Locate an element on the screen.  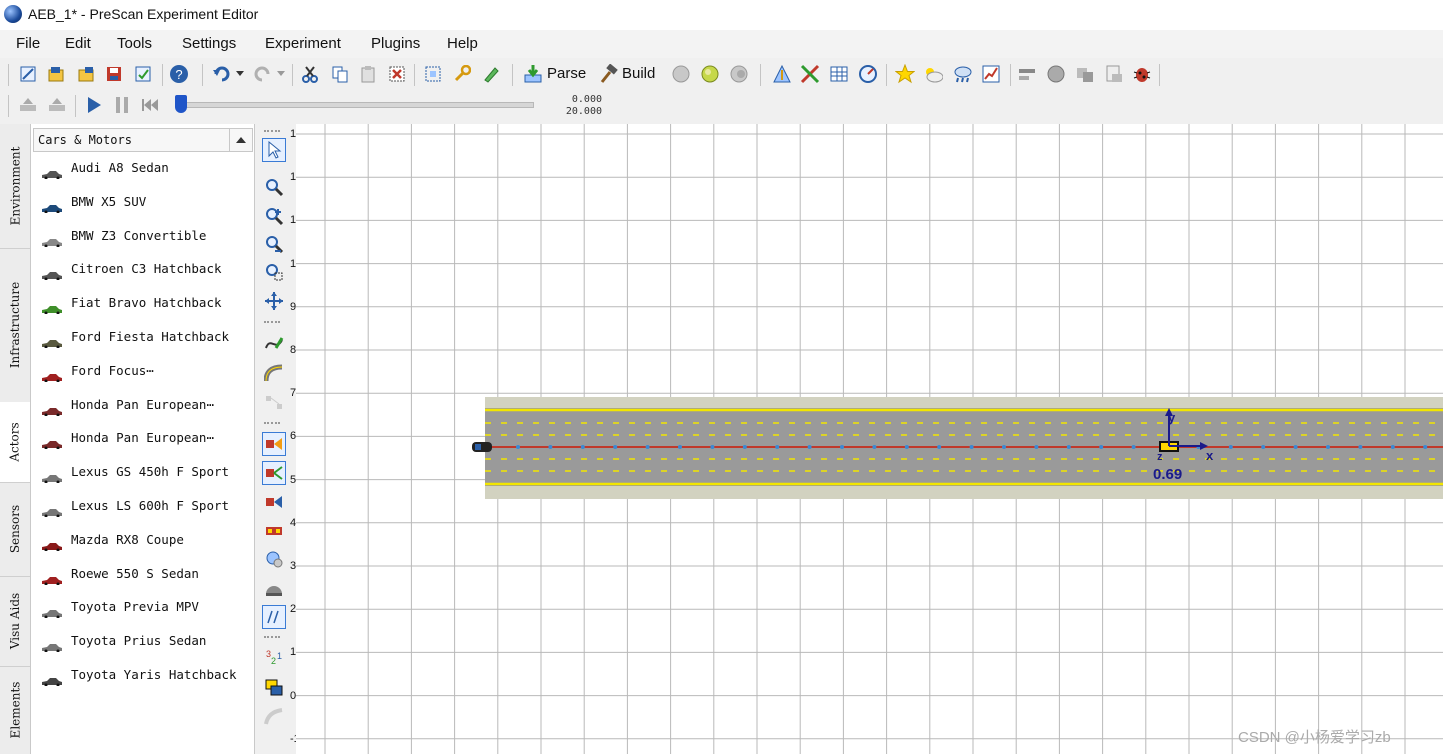
library-item: Toyota Yaris Hatchback is located at coordinates (144, 676).